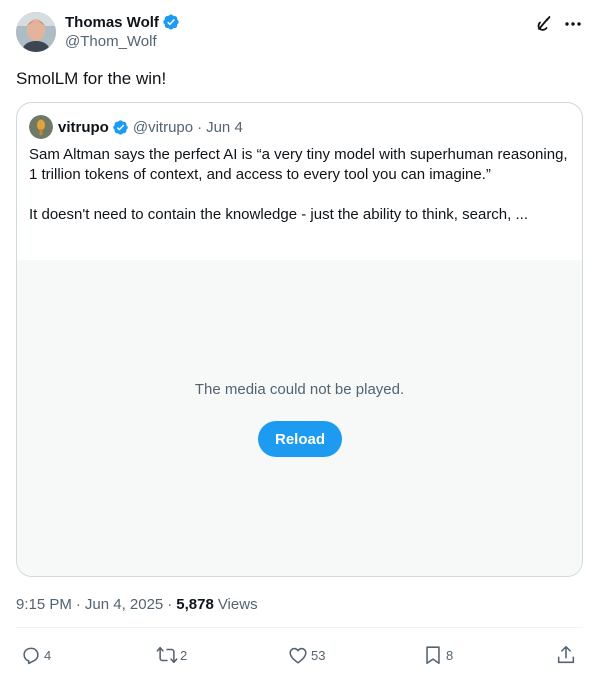  What do you see at coordinates (543, 24) in the screenshot?
I see `grok-icon` at bounding box center [543, 24].